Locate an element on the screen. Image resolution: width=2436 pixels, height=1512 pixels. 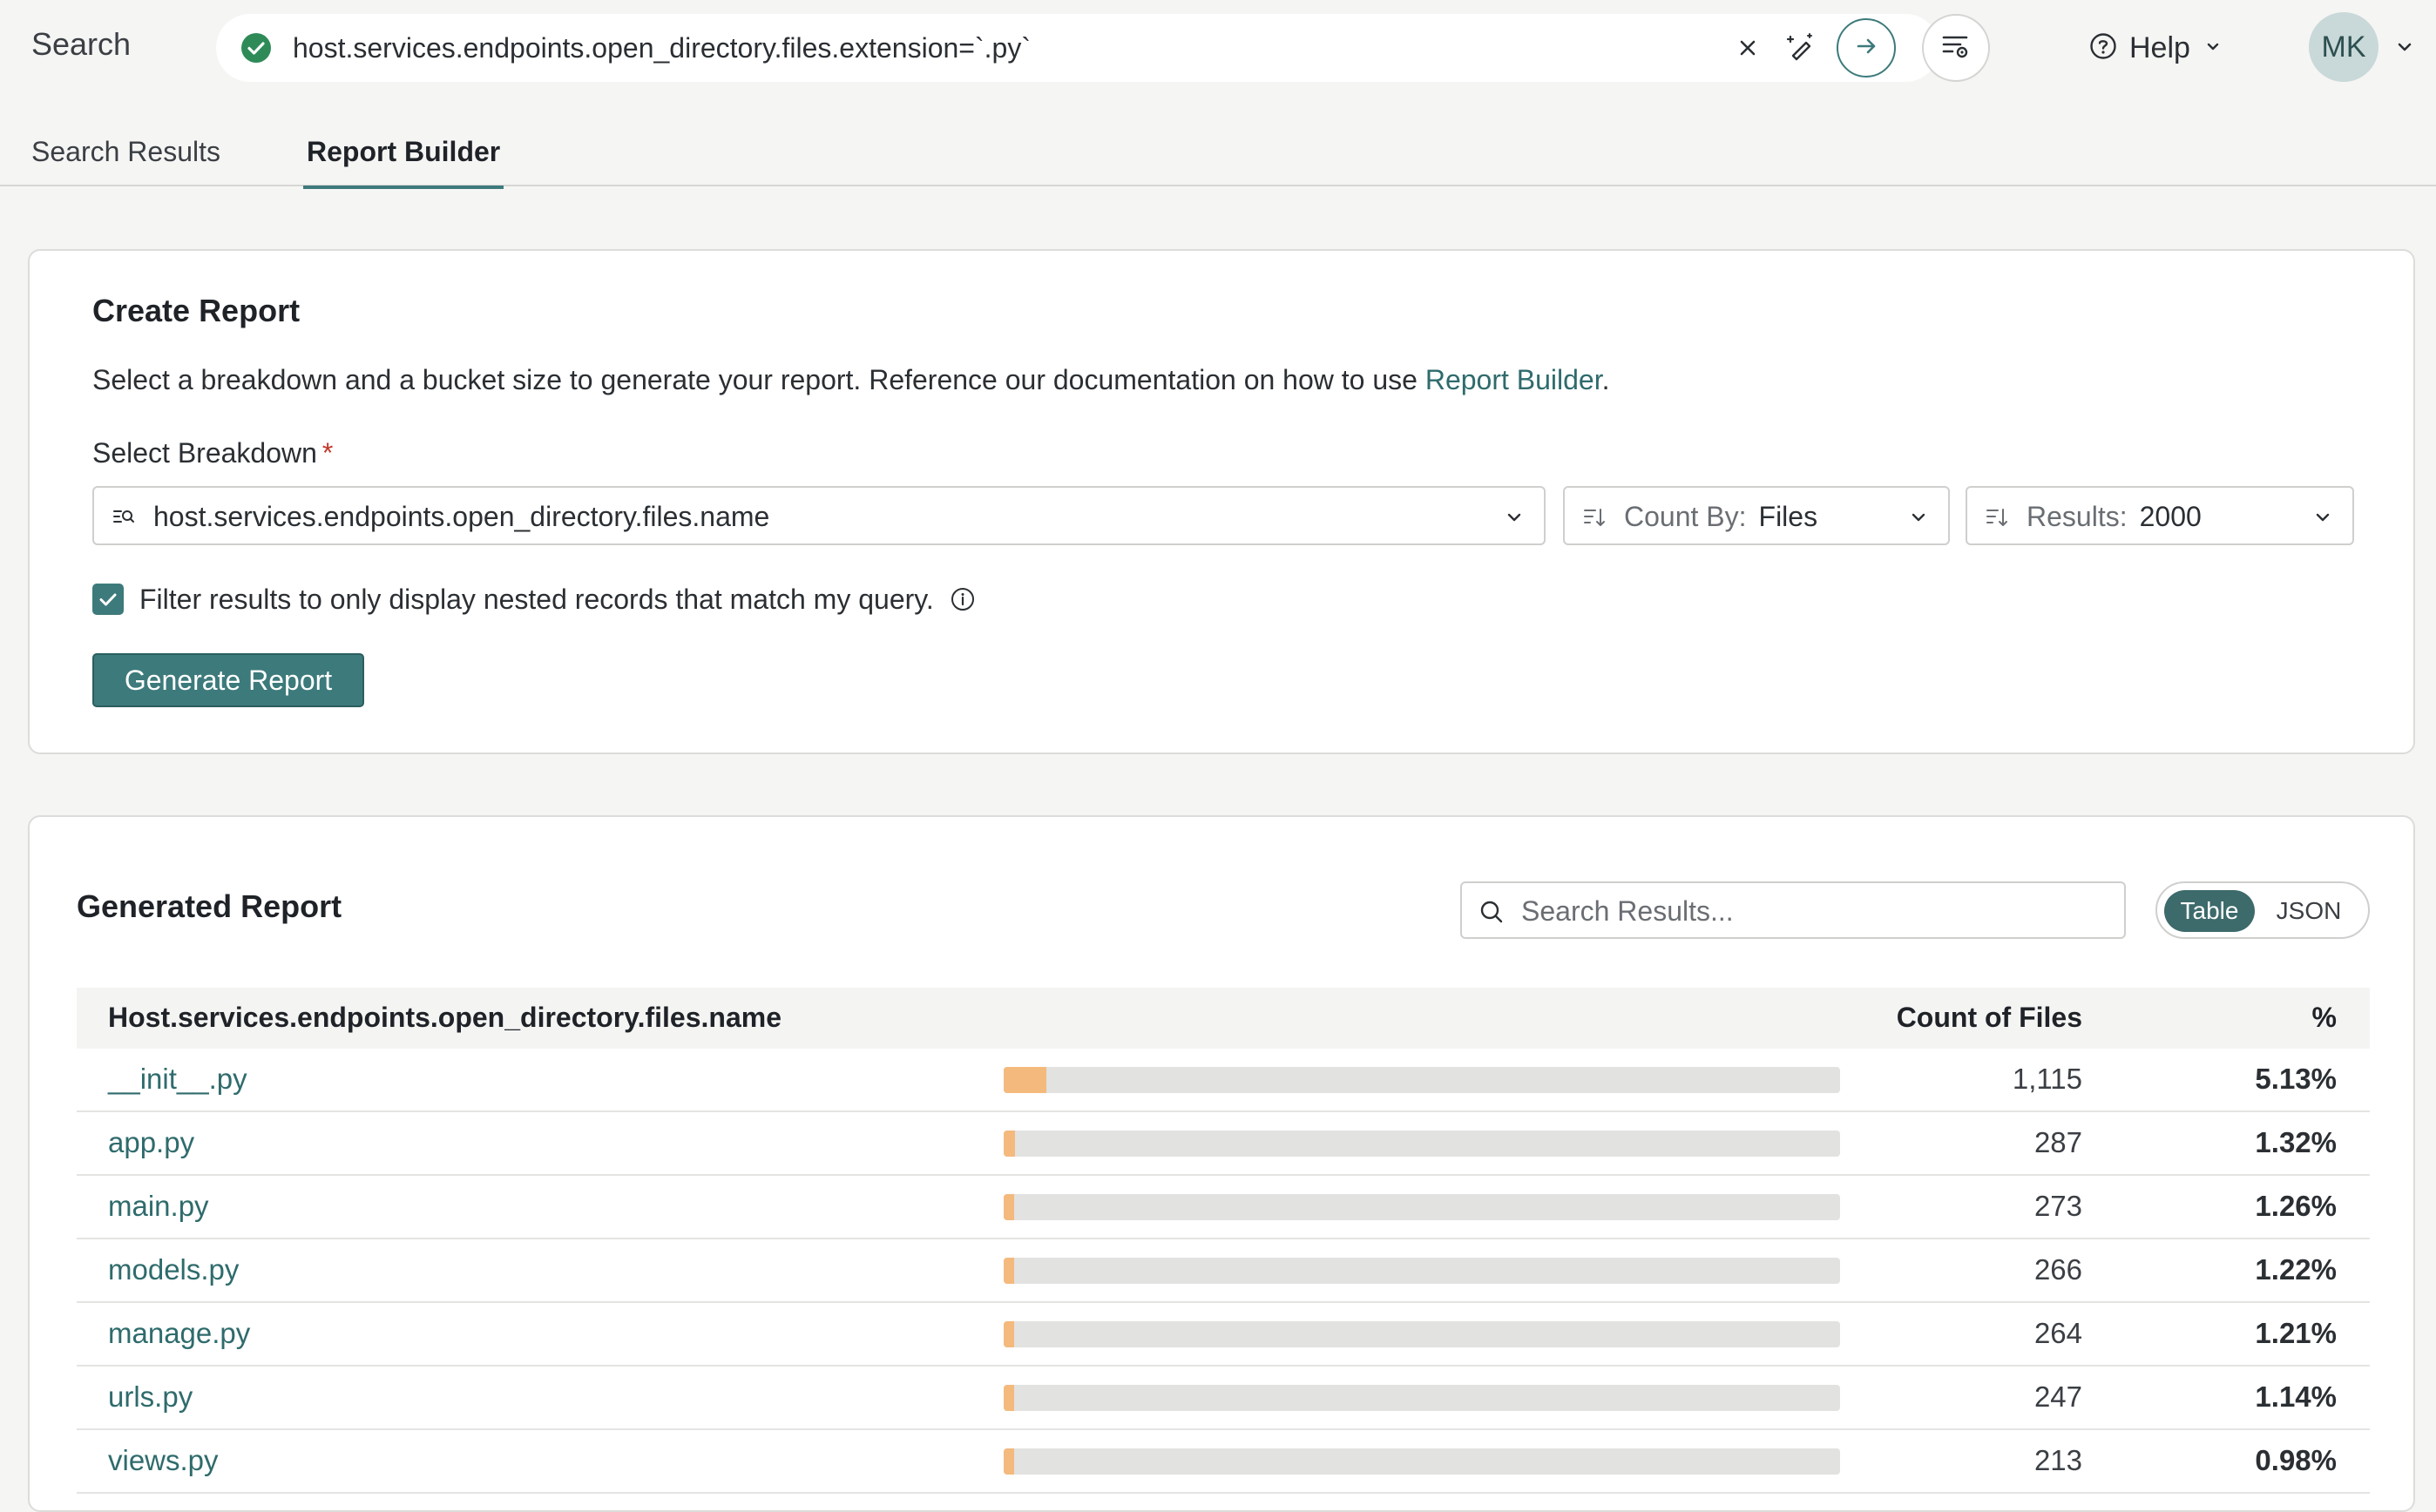
breakdown-label: Select Breakdown * is located at coordinates (212, 453).